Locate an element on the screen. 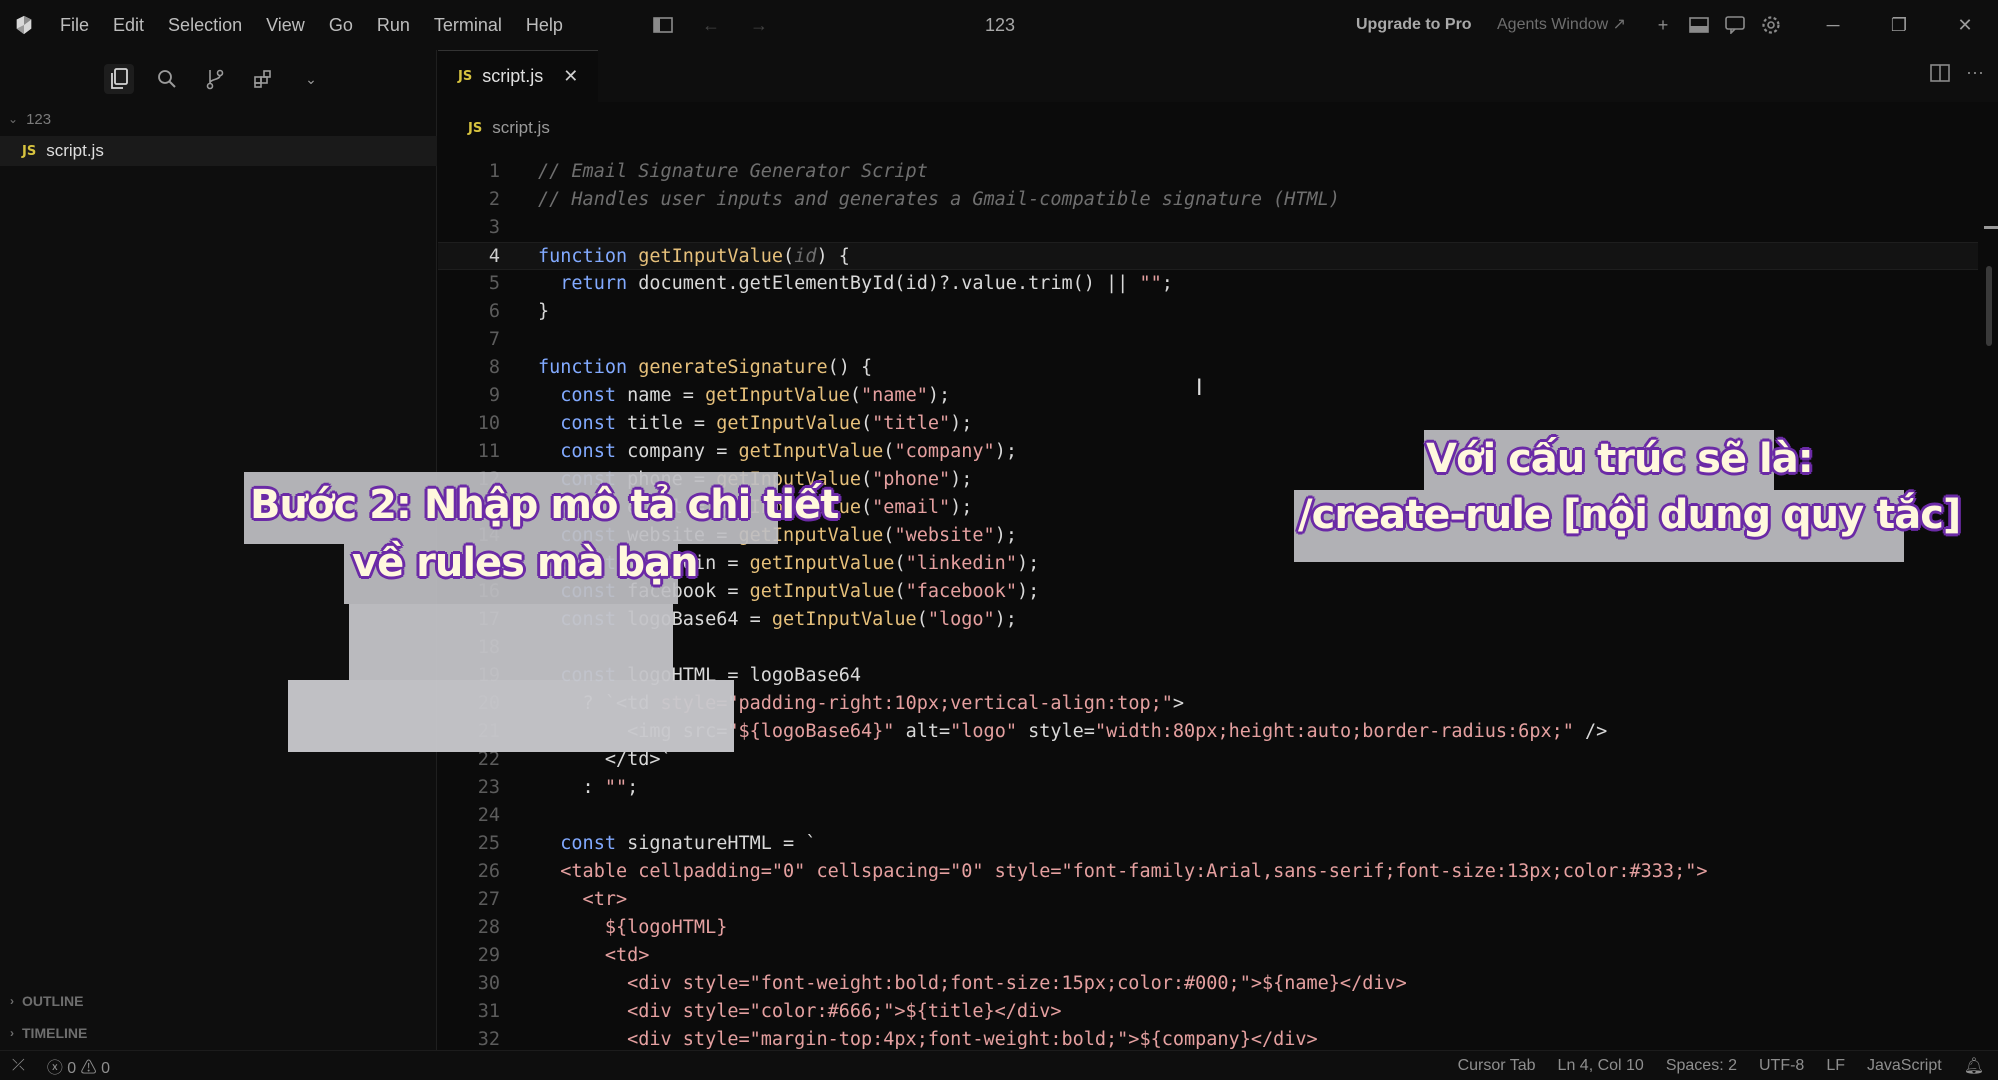 The image size is (1998, 1080). outline-section: › OUTLINE is located at coordinates (41, 1001).